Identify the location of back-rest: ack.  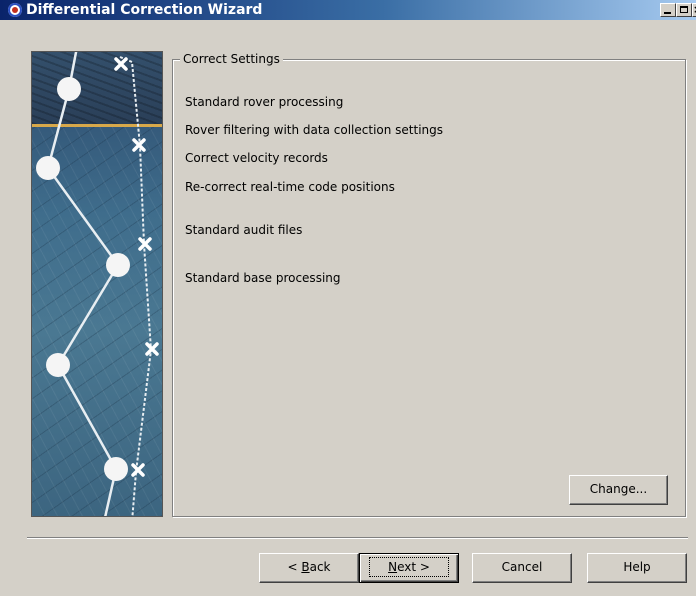
(320, 567).